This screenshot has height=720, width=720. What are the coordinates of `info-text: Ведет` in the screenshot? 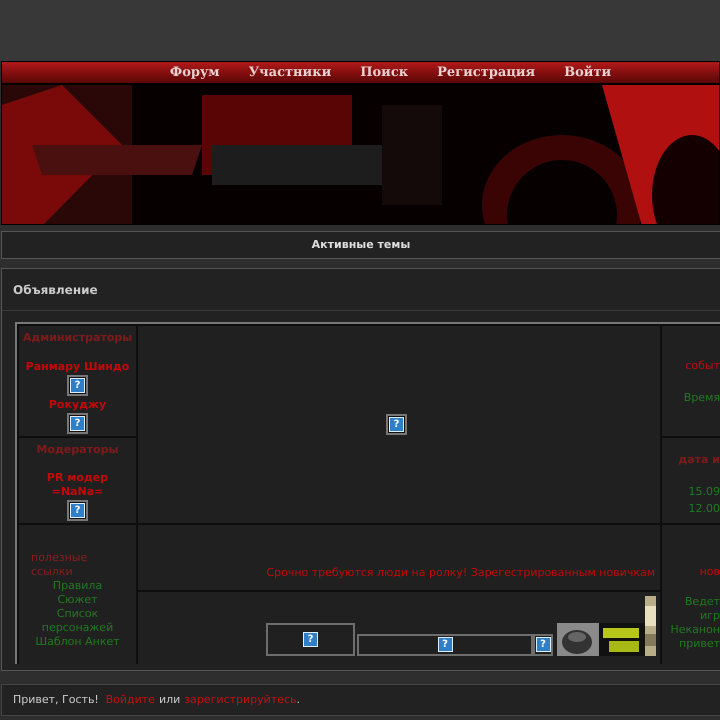 It's located at (702, 601).